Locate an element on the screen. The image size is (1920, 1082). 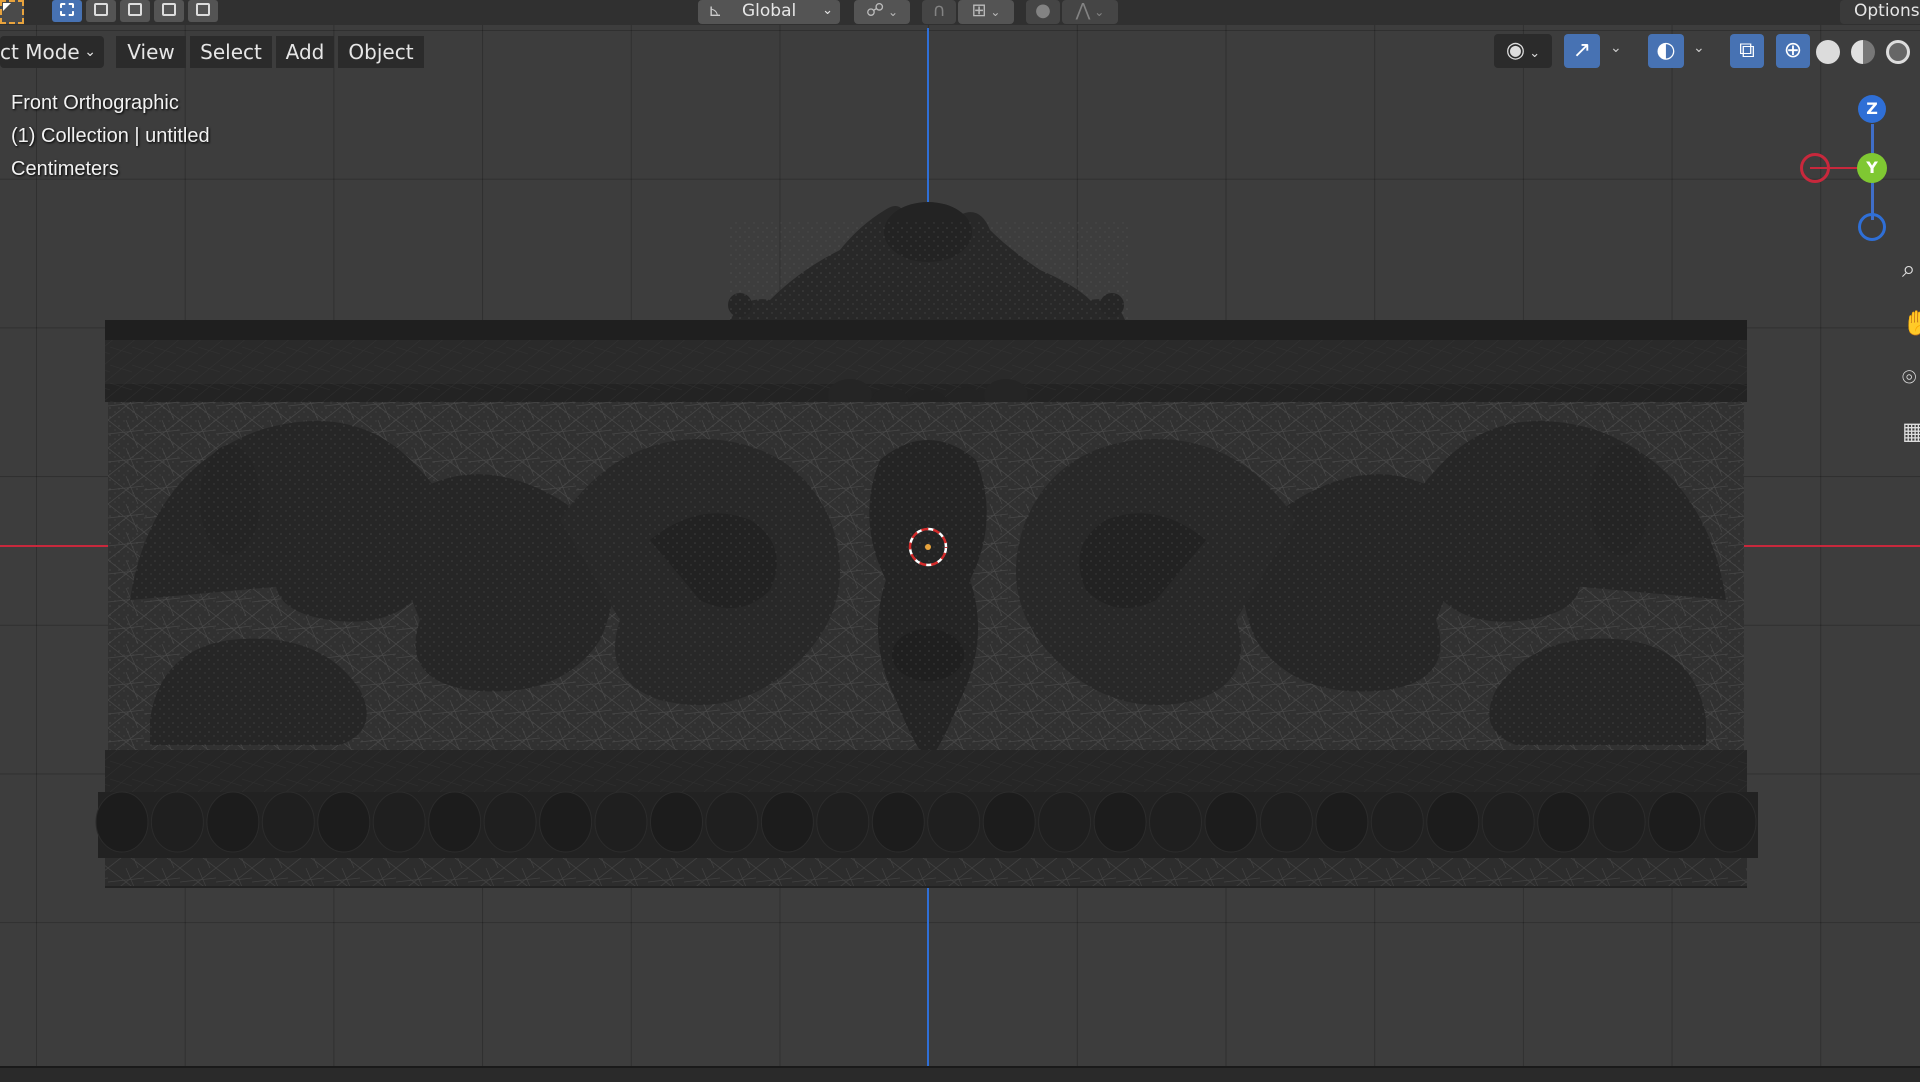
camera-icon: ⌾ is located at coordinates (1911, 377).